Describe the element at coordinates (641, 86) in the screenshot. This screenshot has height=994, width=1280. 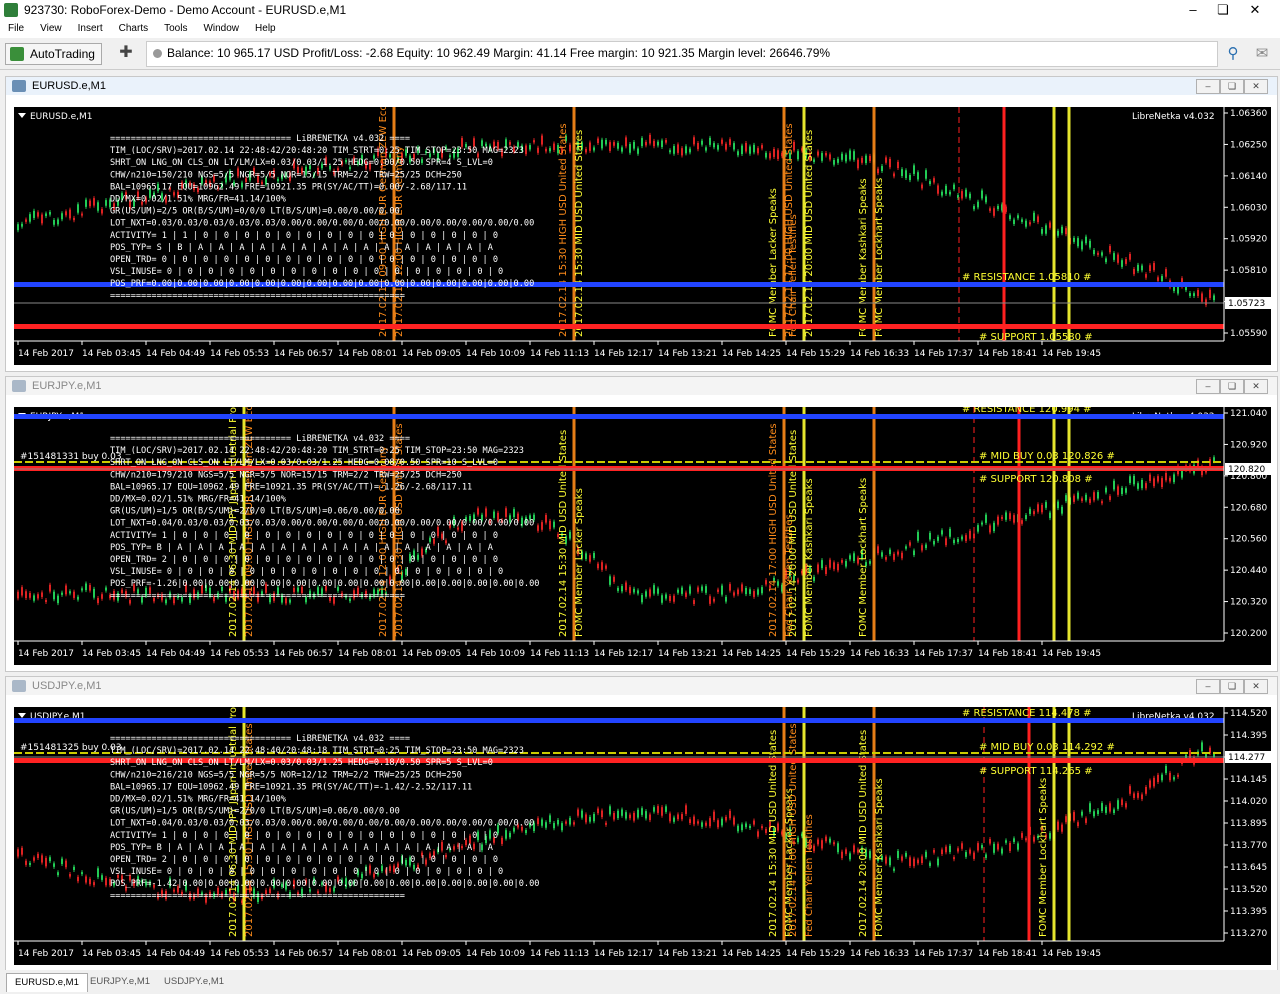
I see `chart-window-titlebar: EURUSD.e,M1 – ❏ ✕` at that location.